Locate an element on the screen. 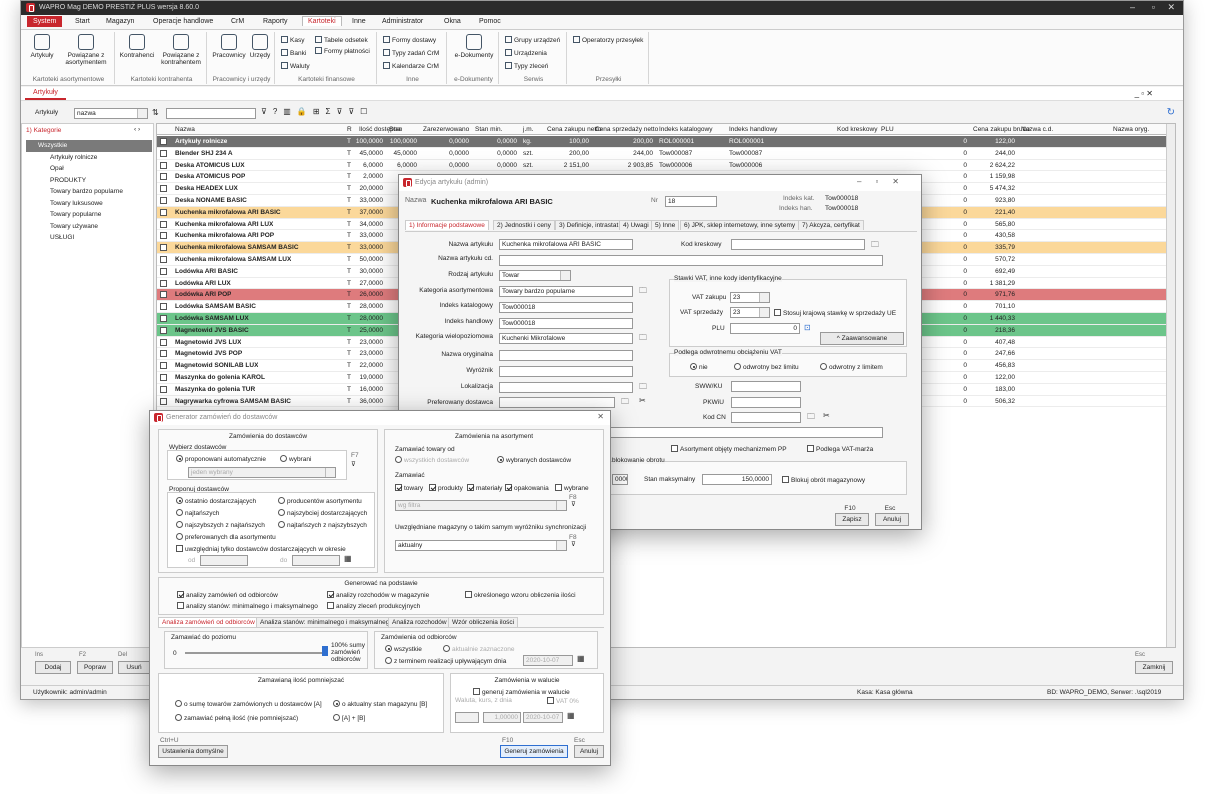 This screenshot has height=794, width=1217. column-header: Nazwa oryg. is located at coordinates (1131, 129).